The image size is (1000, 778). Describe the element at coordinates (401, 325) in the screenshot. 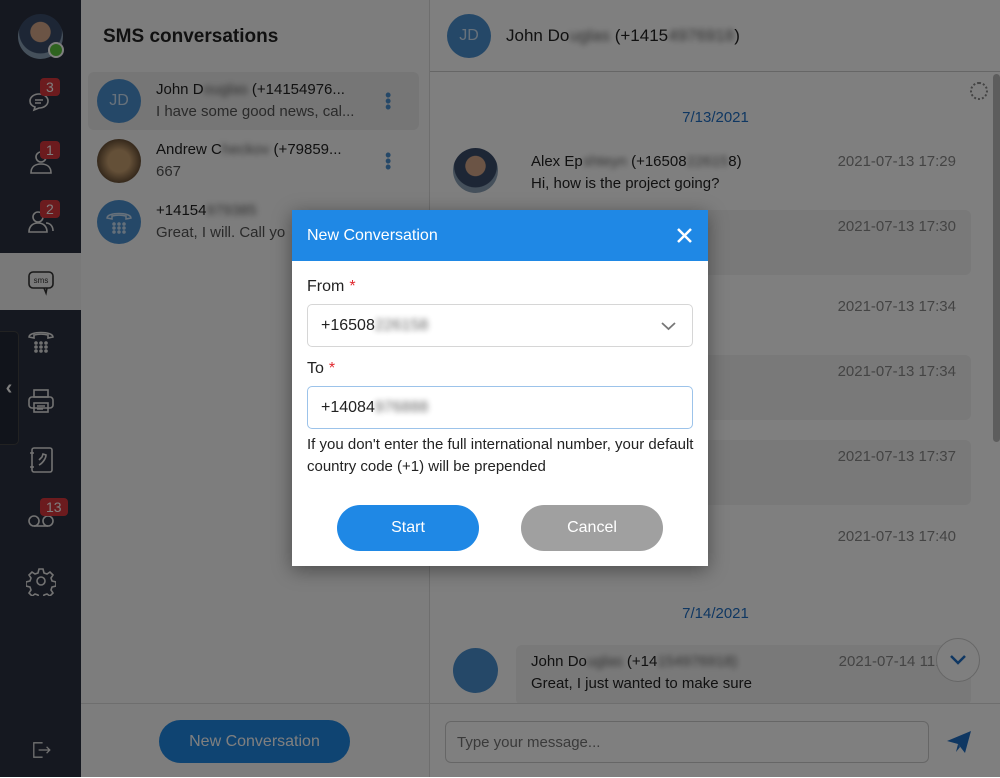

I see `from-value-redacted: 226158` at that location.